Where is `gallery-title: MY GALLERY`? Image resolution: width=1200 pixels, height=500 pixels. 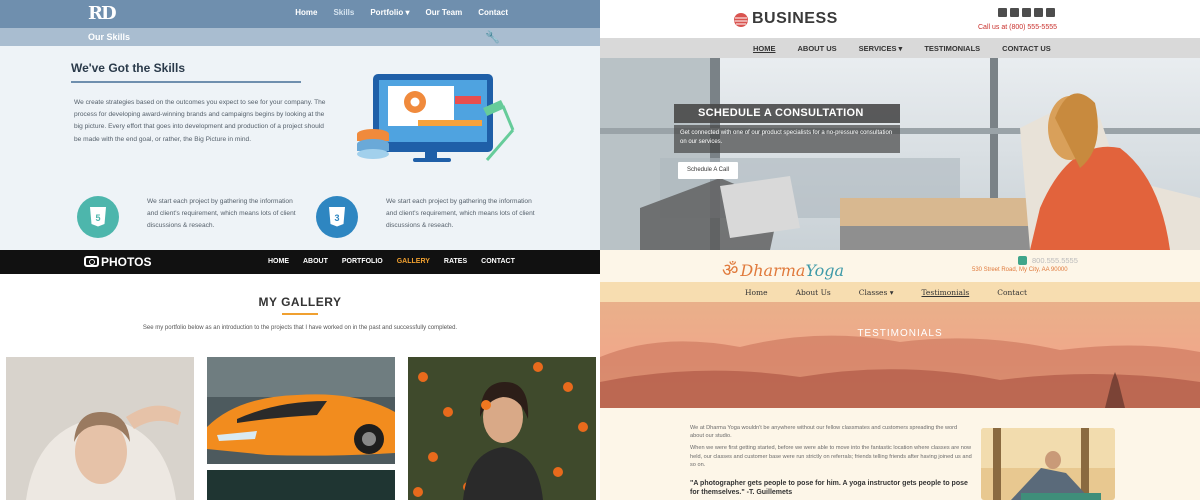 gallery-title: MY GALLERY is located at coordinates (300, 302).